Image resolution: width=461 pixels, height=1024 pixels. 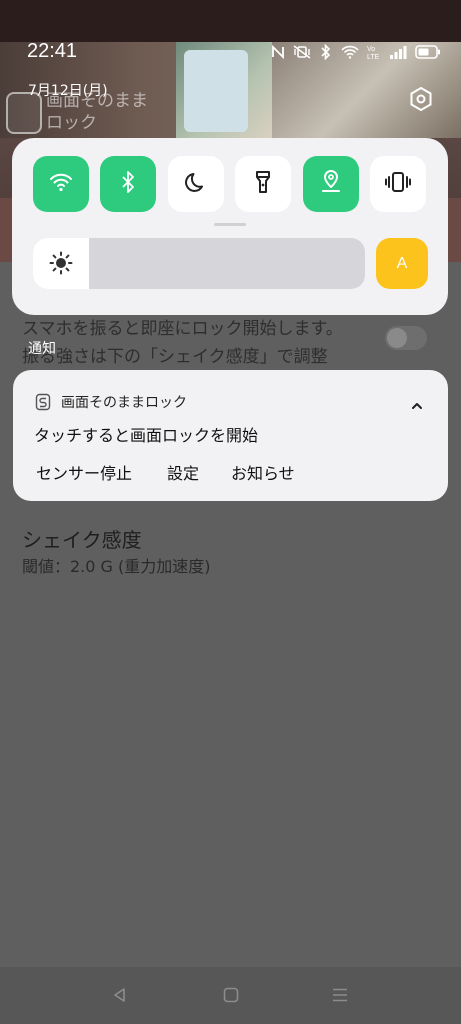 What do you see at coordinates (398, 52) in the screenshot?
I see `signal-icon` at bounding box center [398, 52].